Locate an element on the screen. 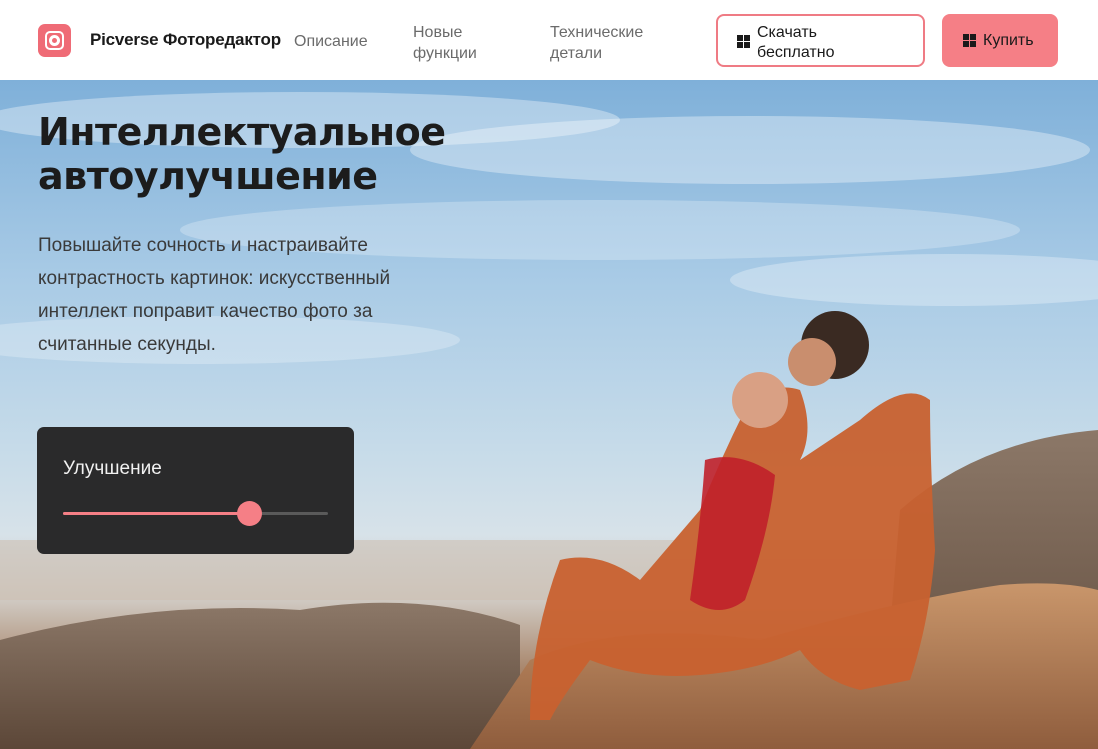 This screenshot has height=749, width=1098. enhance-panel: Улучшение is located at coordinates (195, 490).